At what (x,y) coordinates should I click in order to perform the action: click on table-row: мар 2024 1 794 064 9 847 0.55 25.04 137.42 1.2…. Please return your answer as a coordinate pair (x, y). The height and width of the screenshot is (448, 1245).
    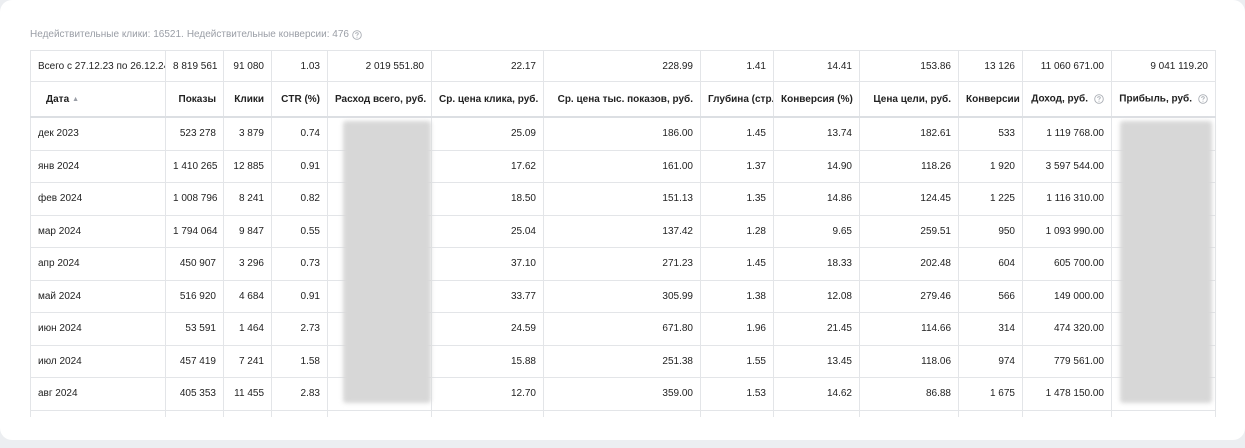
    Looking at the image, I should click on (623, 231).